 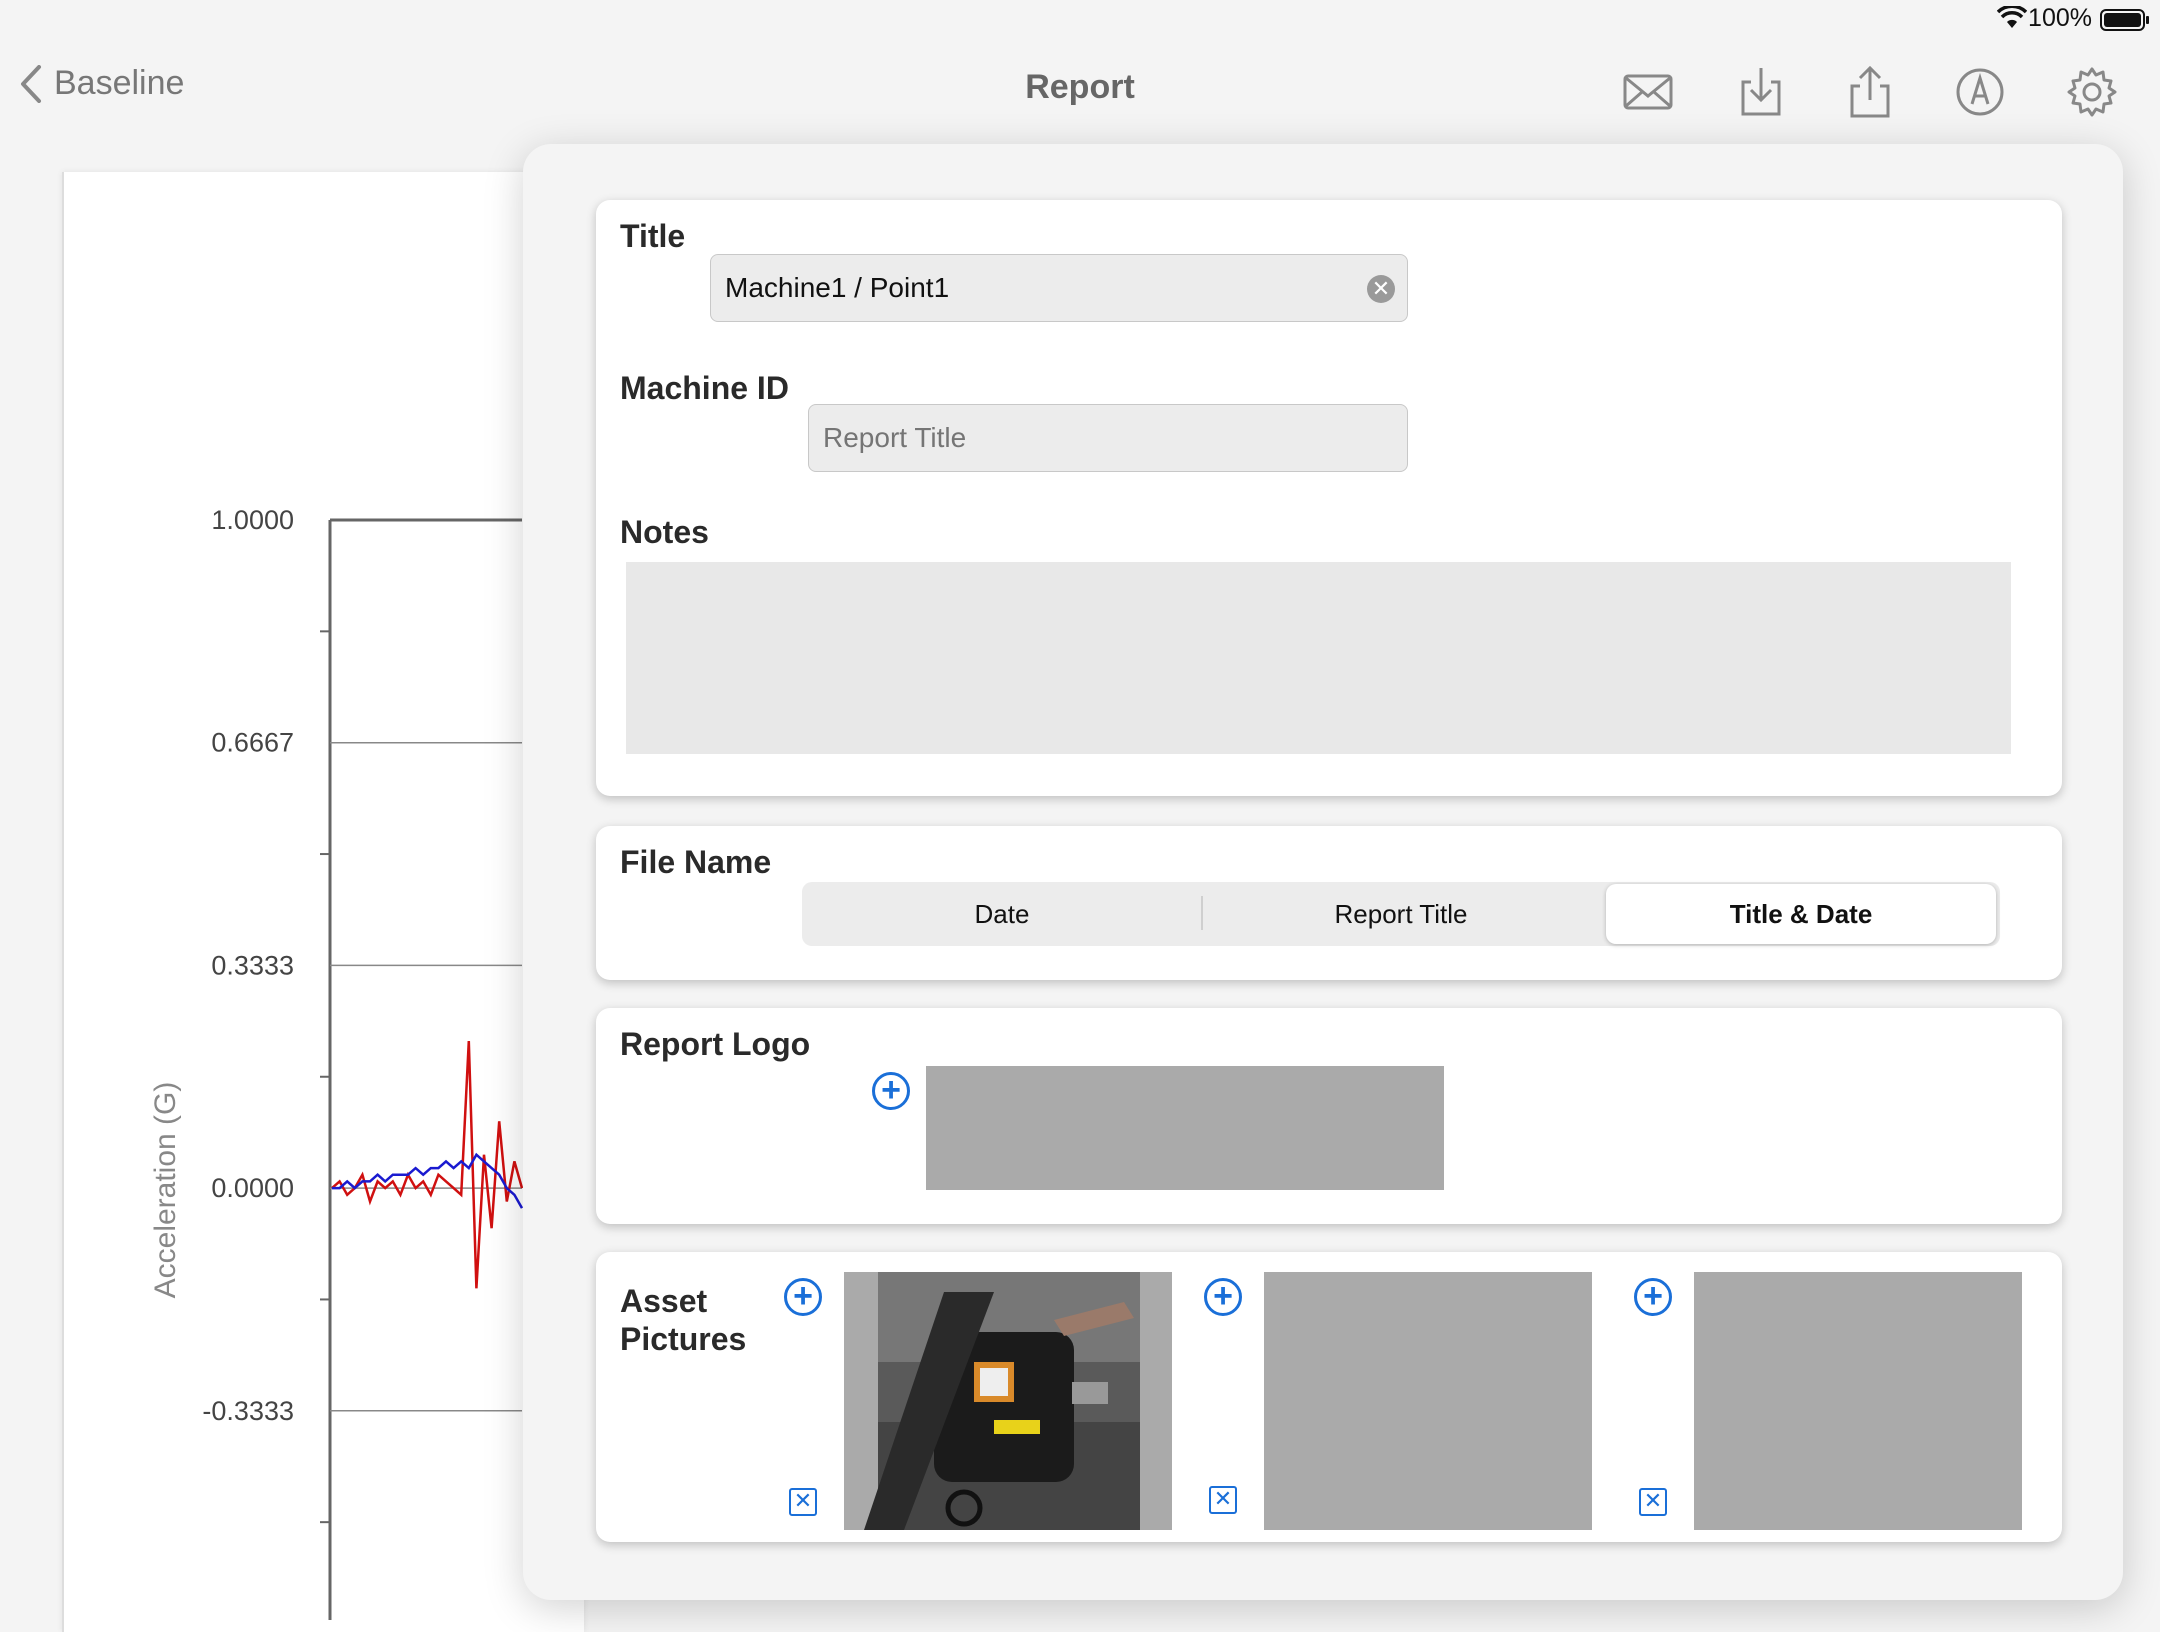 I want to click on file-name-segmented-control: Date Report Title Title & Date, so click(x=1401, y=914).